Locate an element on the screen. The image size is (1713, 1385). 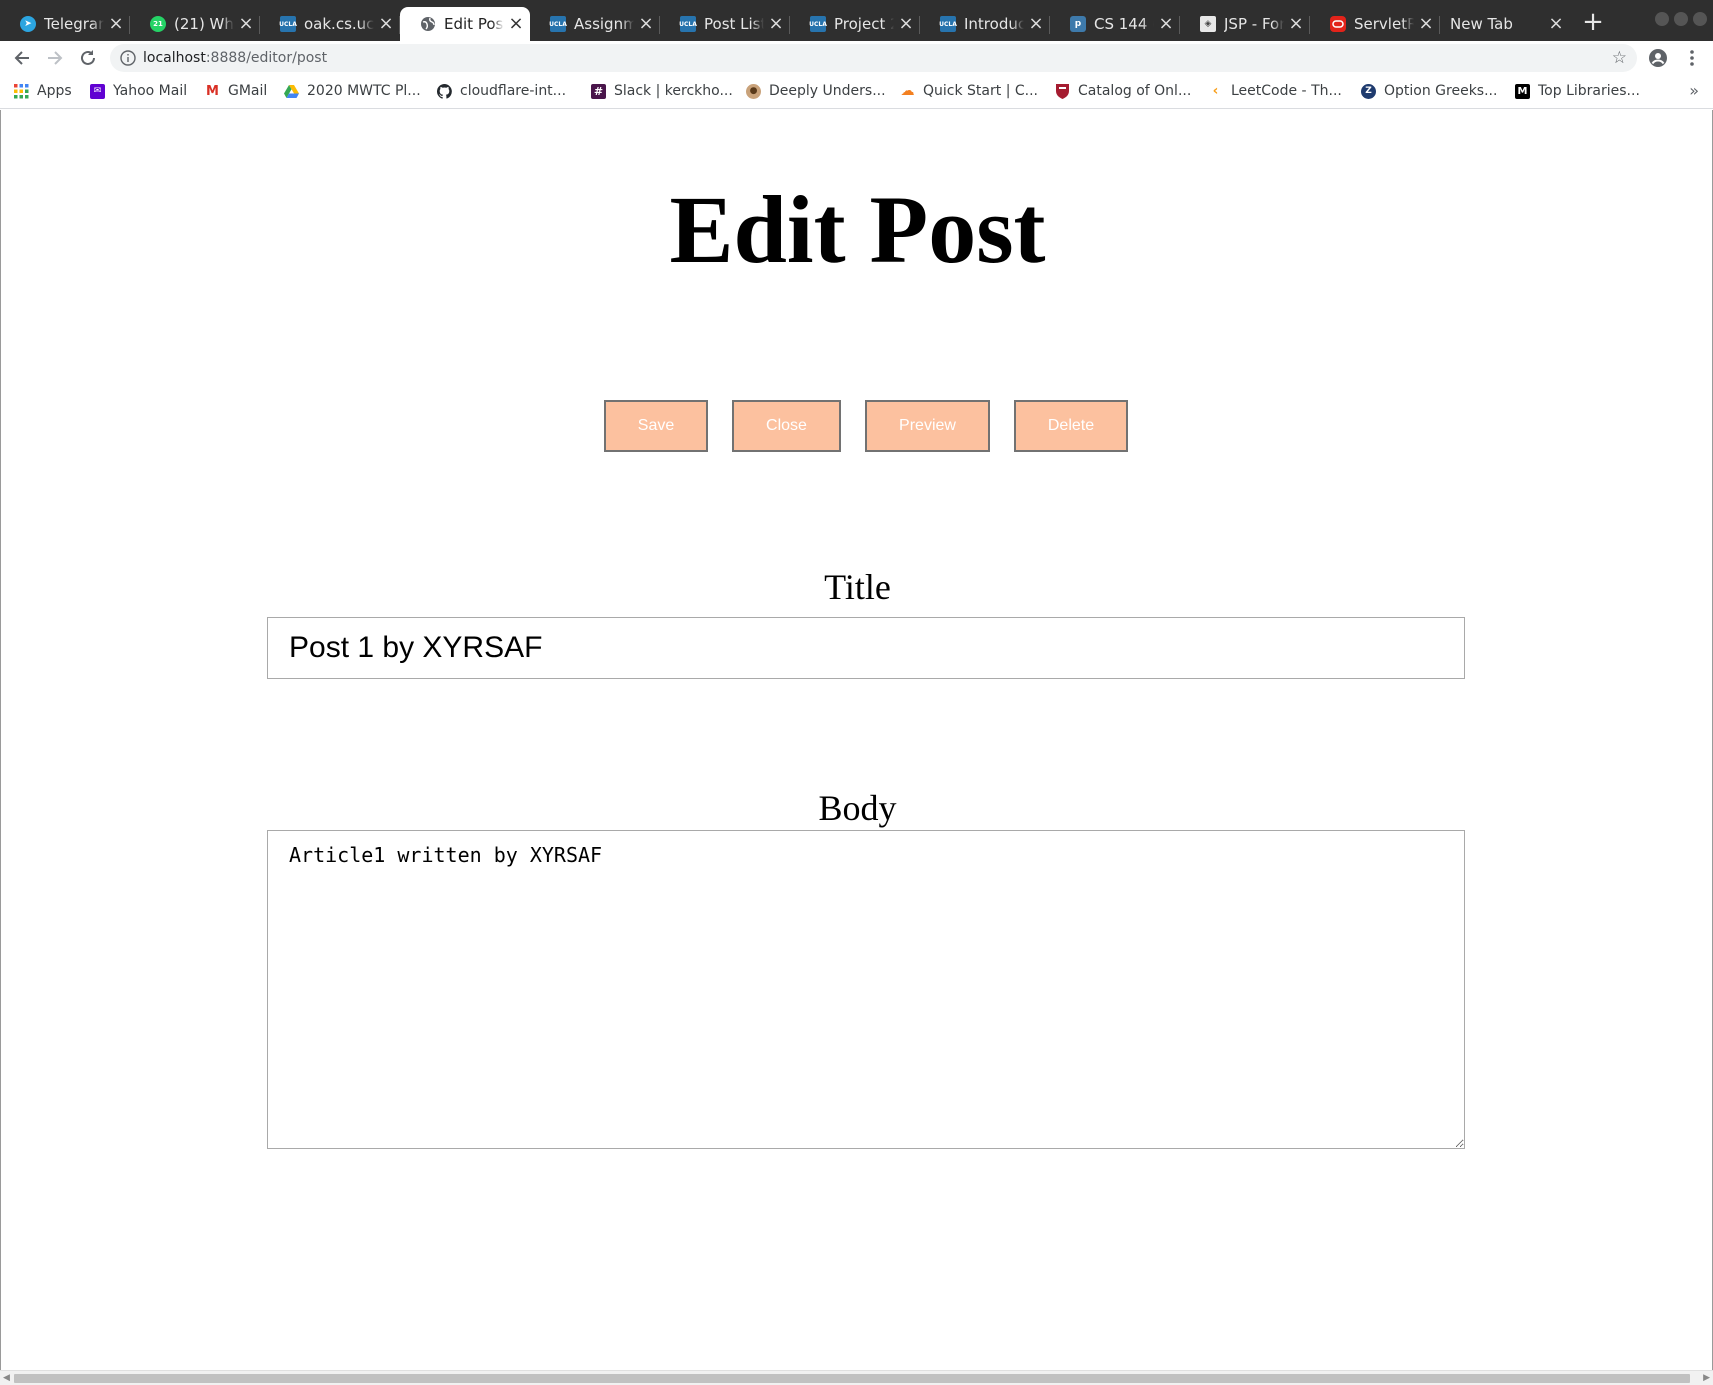
bookmark-gmail: M GMail is located at coordinates (236, 91).